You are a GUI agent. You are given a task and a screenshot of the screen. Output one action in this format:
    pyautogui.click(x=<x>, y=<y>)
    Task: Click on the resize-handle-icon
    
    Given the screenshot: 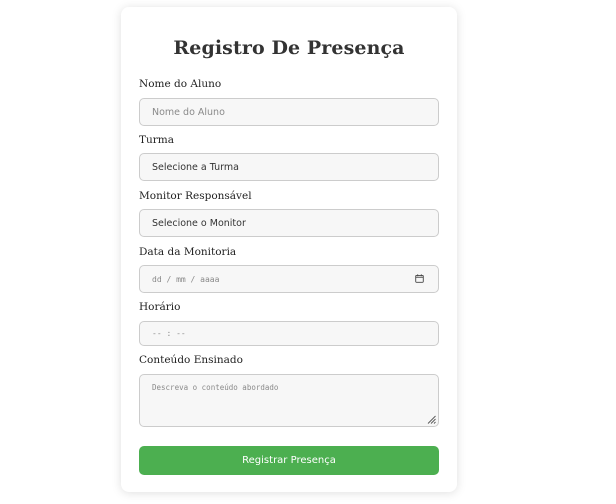 What is the action you would take?
    pyautogui.click(x=431, y=419)
    